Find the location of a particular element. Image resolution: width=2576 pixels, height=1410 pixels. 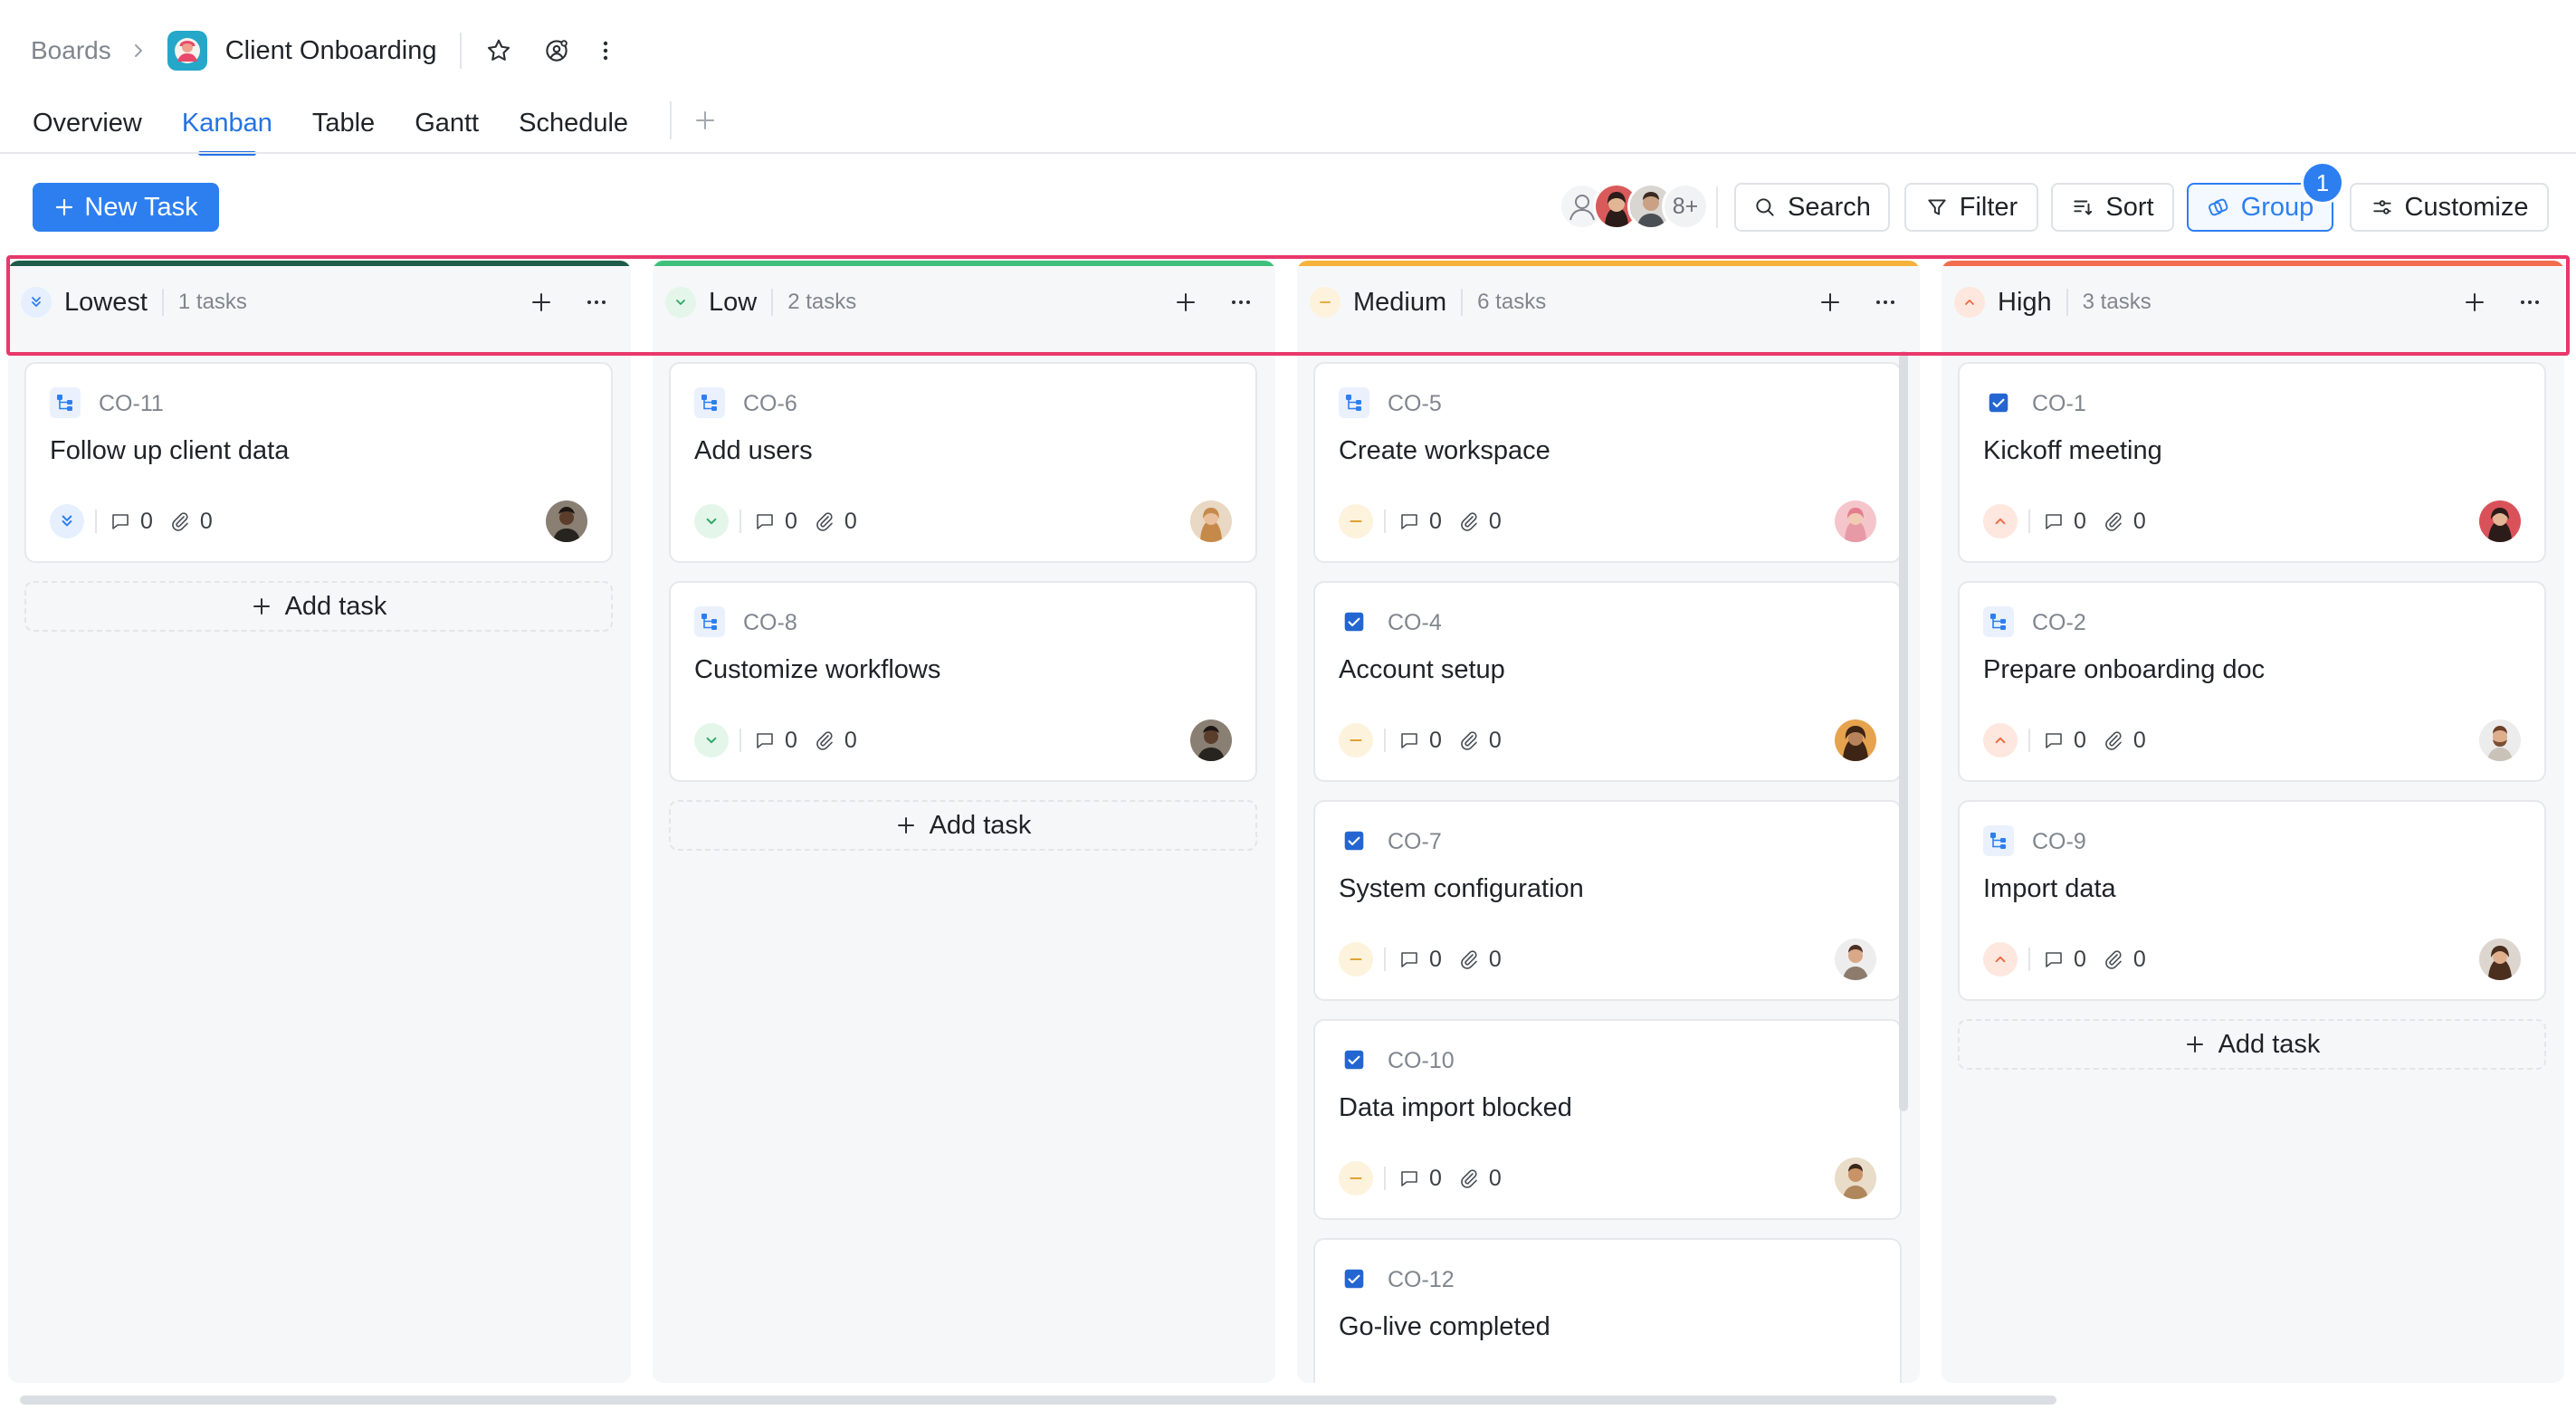

checkbox-icon is located at coordinates (1354, 1059).